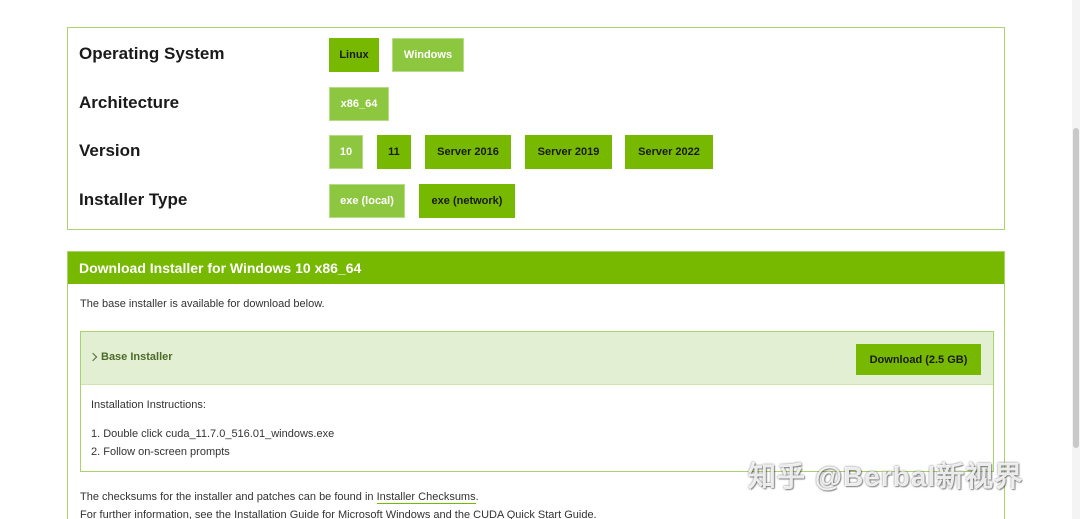 The width and height of the screenshot is (1080, 519). What do you see at coordinates (394, 152) in the screenshot?
I see `version-option-11: 11` at bounding box center [394, 152].